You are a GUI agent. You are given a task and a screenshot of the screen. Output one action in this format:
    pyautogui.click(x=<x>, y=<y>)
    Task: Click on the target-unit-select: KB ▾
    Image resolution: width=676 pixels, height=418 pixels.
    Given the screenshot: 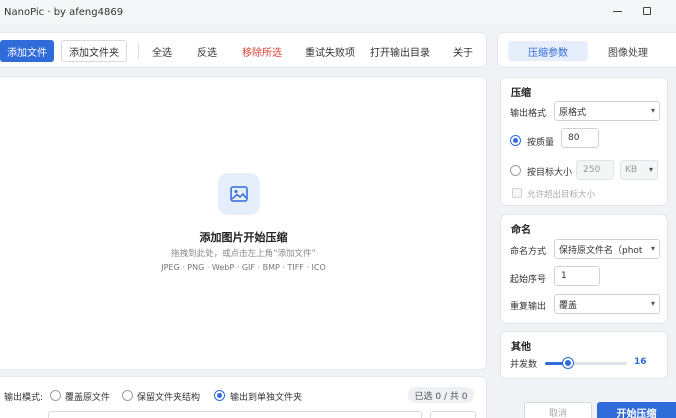 What is the action you would take?
    pyautogui.click(x=639, y=170)
    